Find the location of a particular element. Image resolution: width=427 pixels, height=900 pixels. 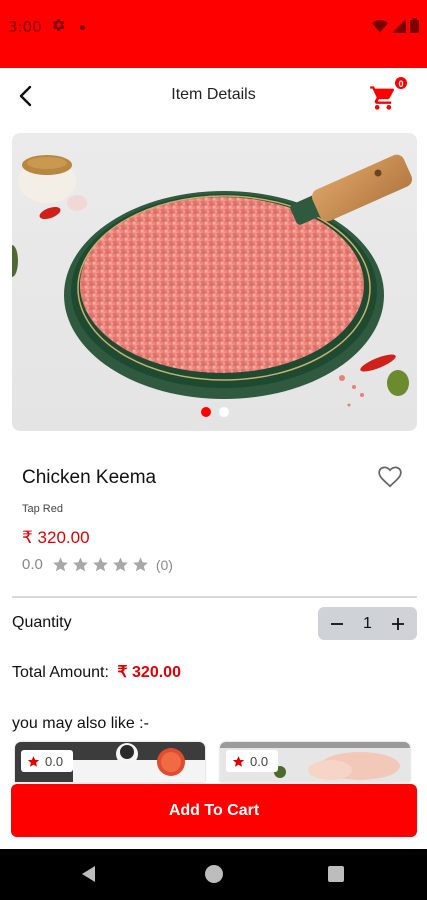

nav-recents-icon is located at coordinates (336, 874).